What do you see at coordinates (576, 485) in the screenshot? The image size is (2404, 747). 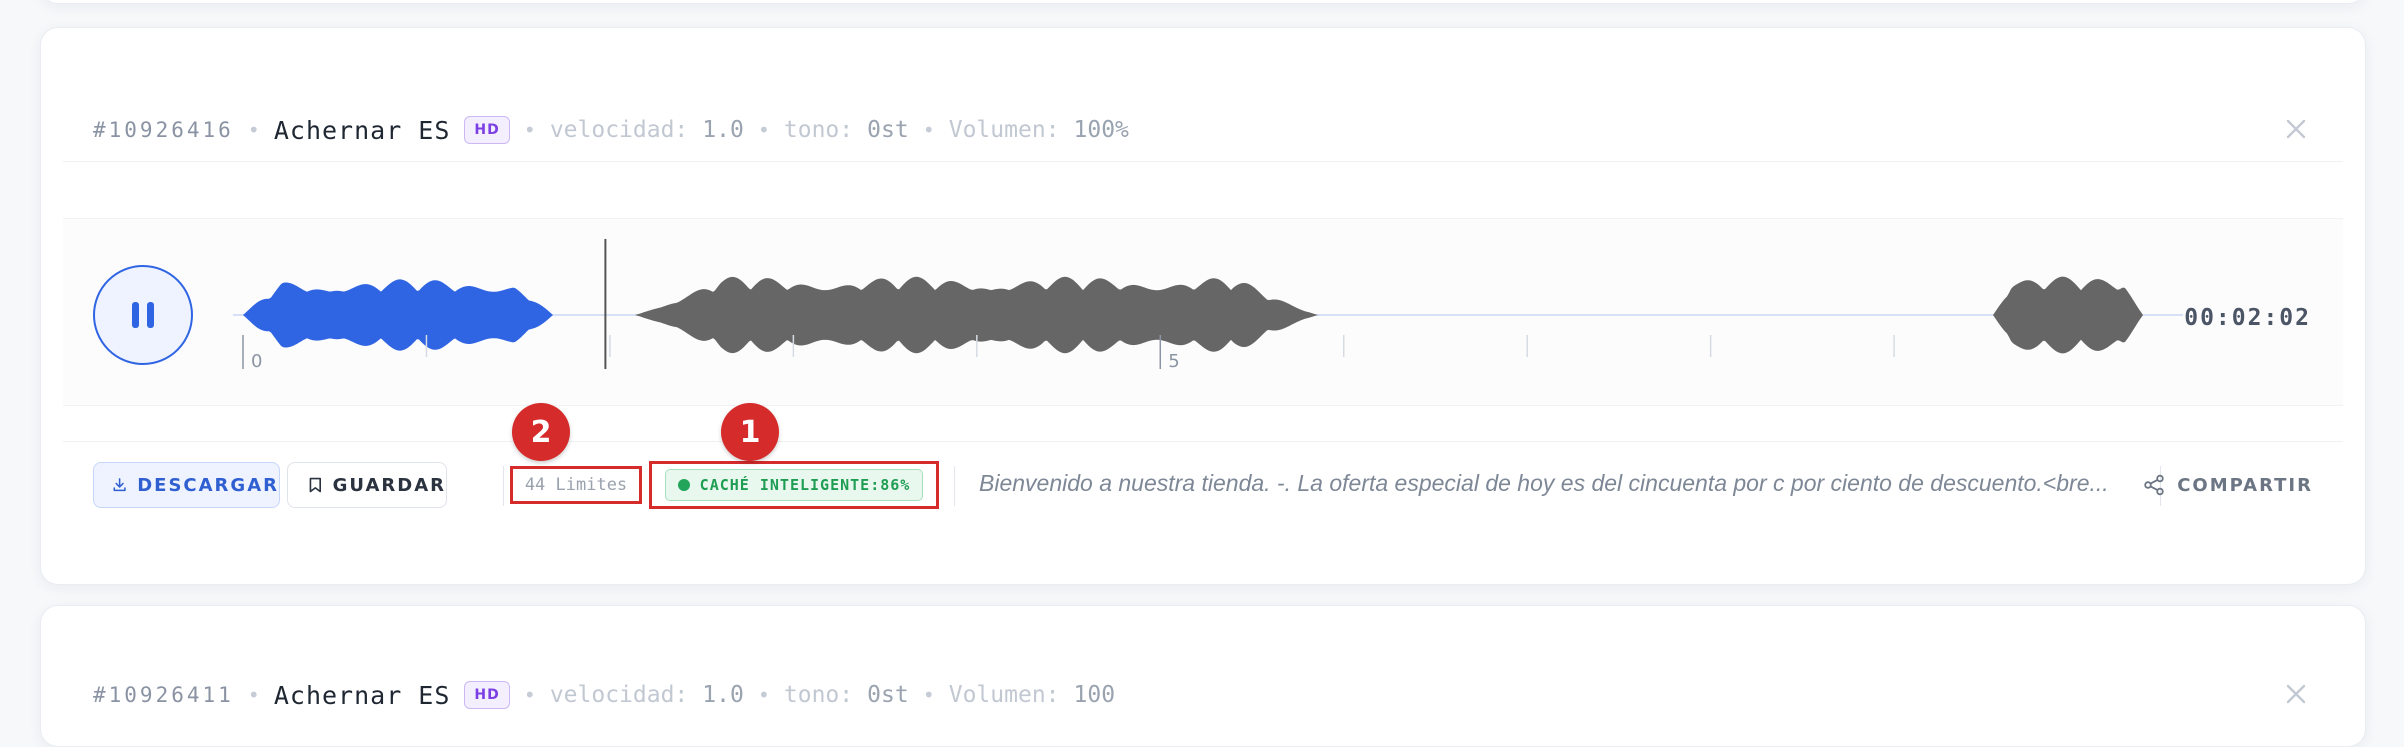 I see `limits-indicator: 44 Limites` at bounding box center [576, 485].